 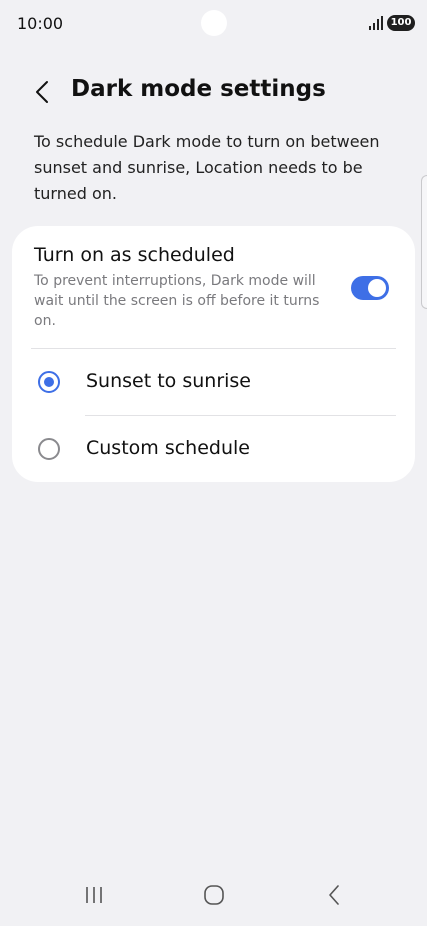 I want to click on option-custom-schedule: Custom schedule, so click(x=213, y=449).